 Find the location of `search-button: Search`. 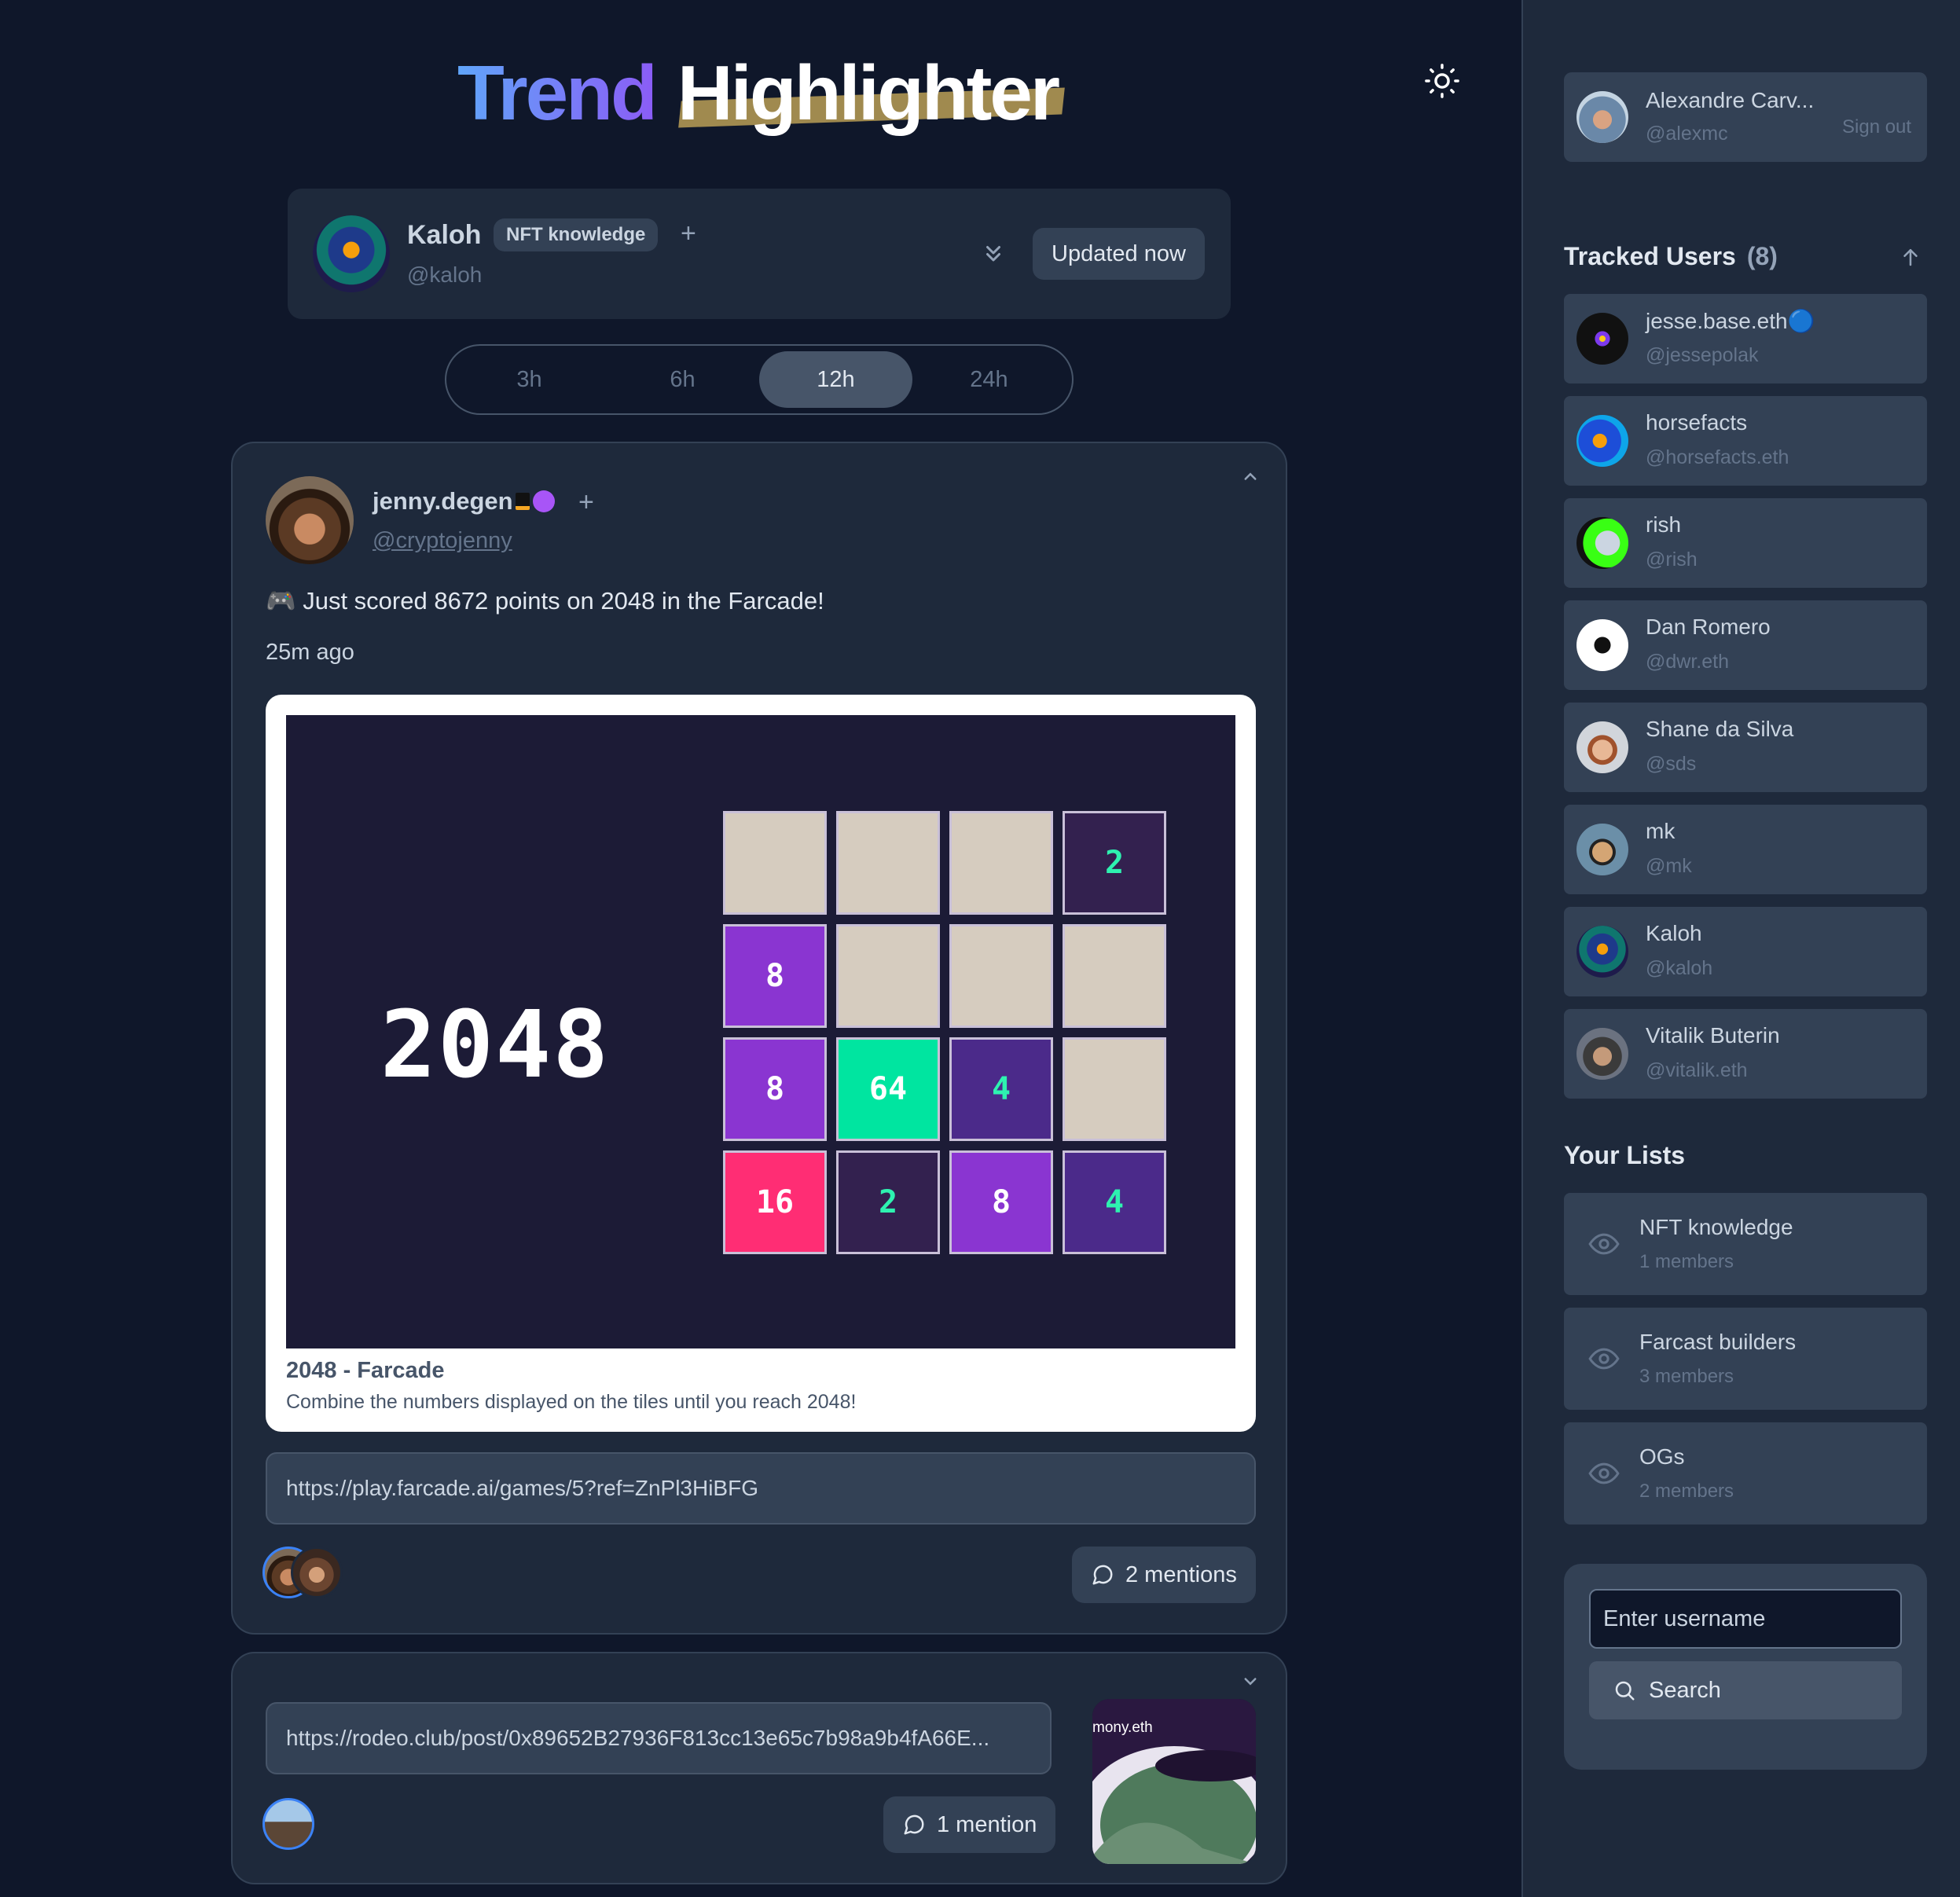

search-button: Search is located at coordinates (1746, 1690).